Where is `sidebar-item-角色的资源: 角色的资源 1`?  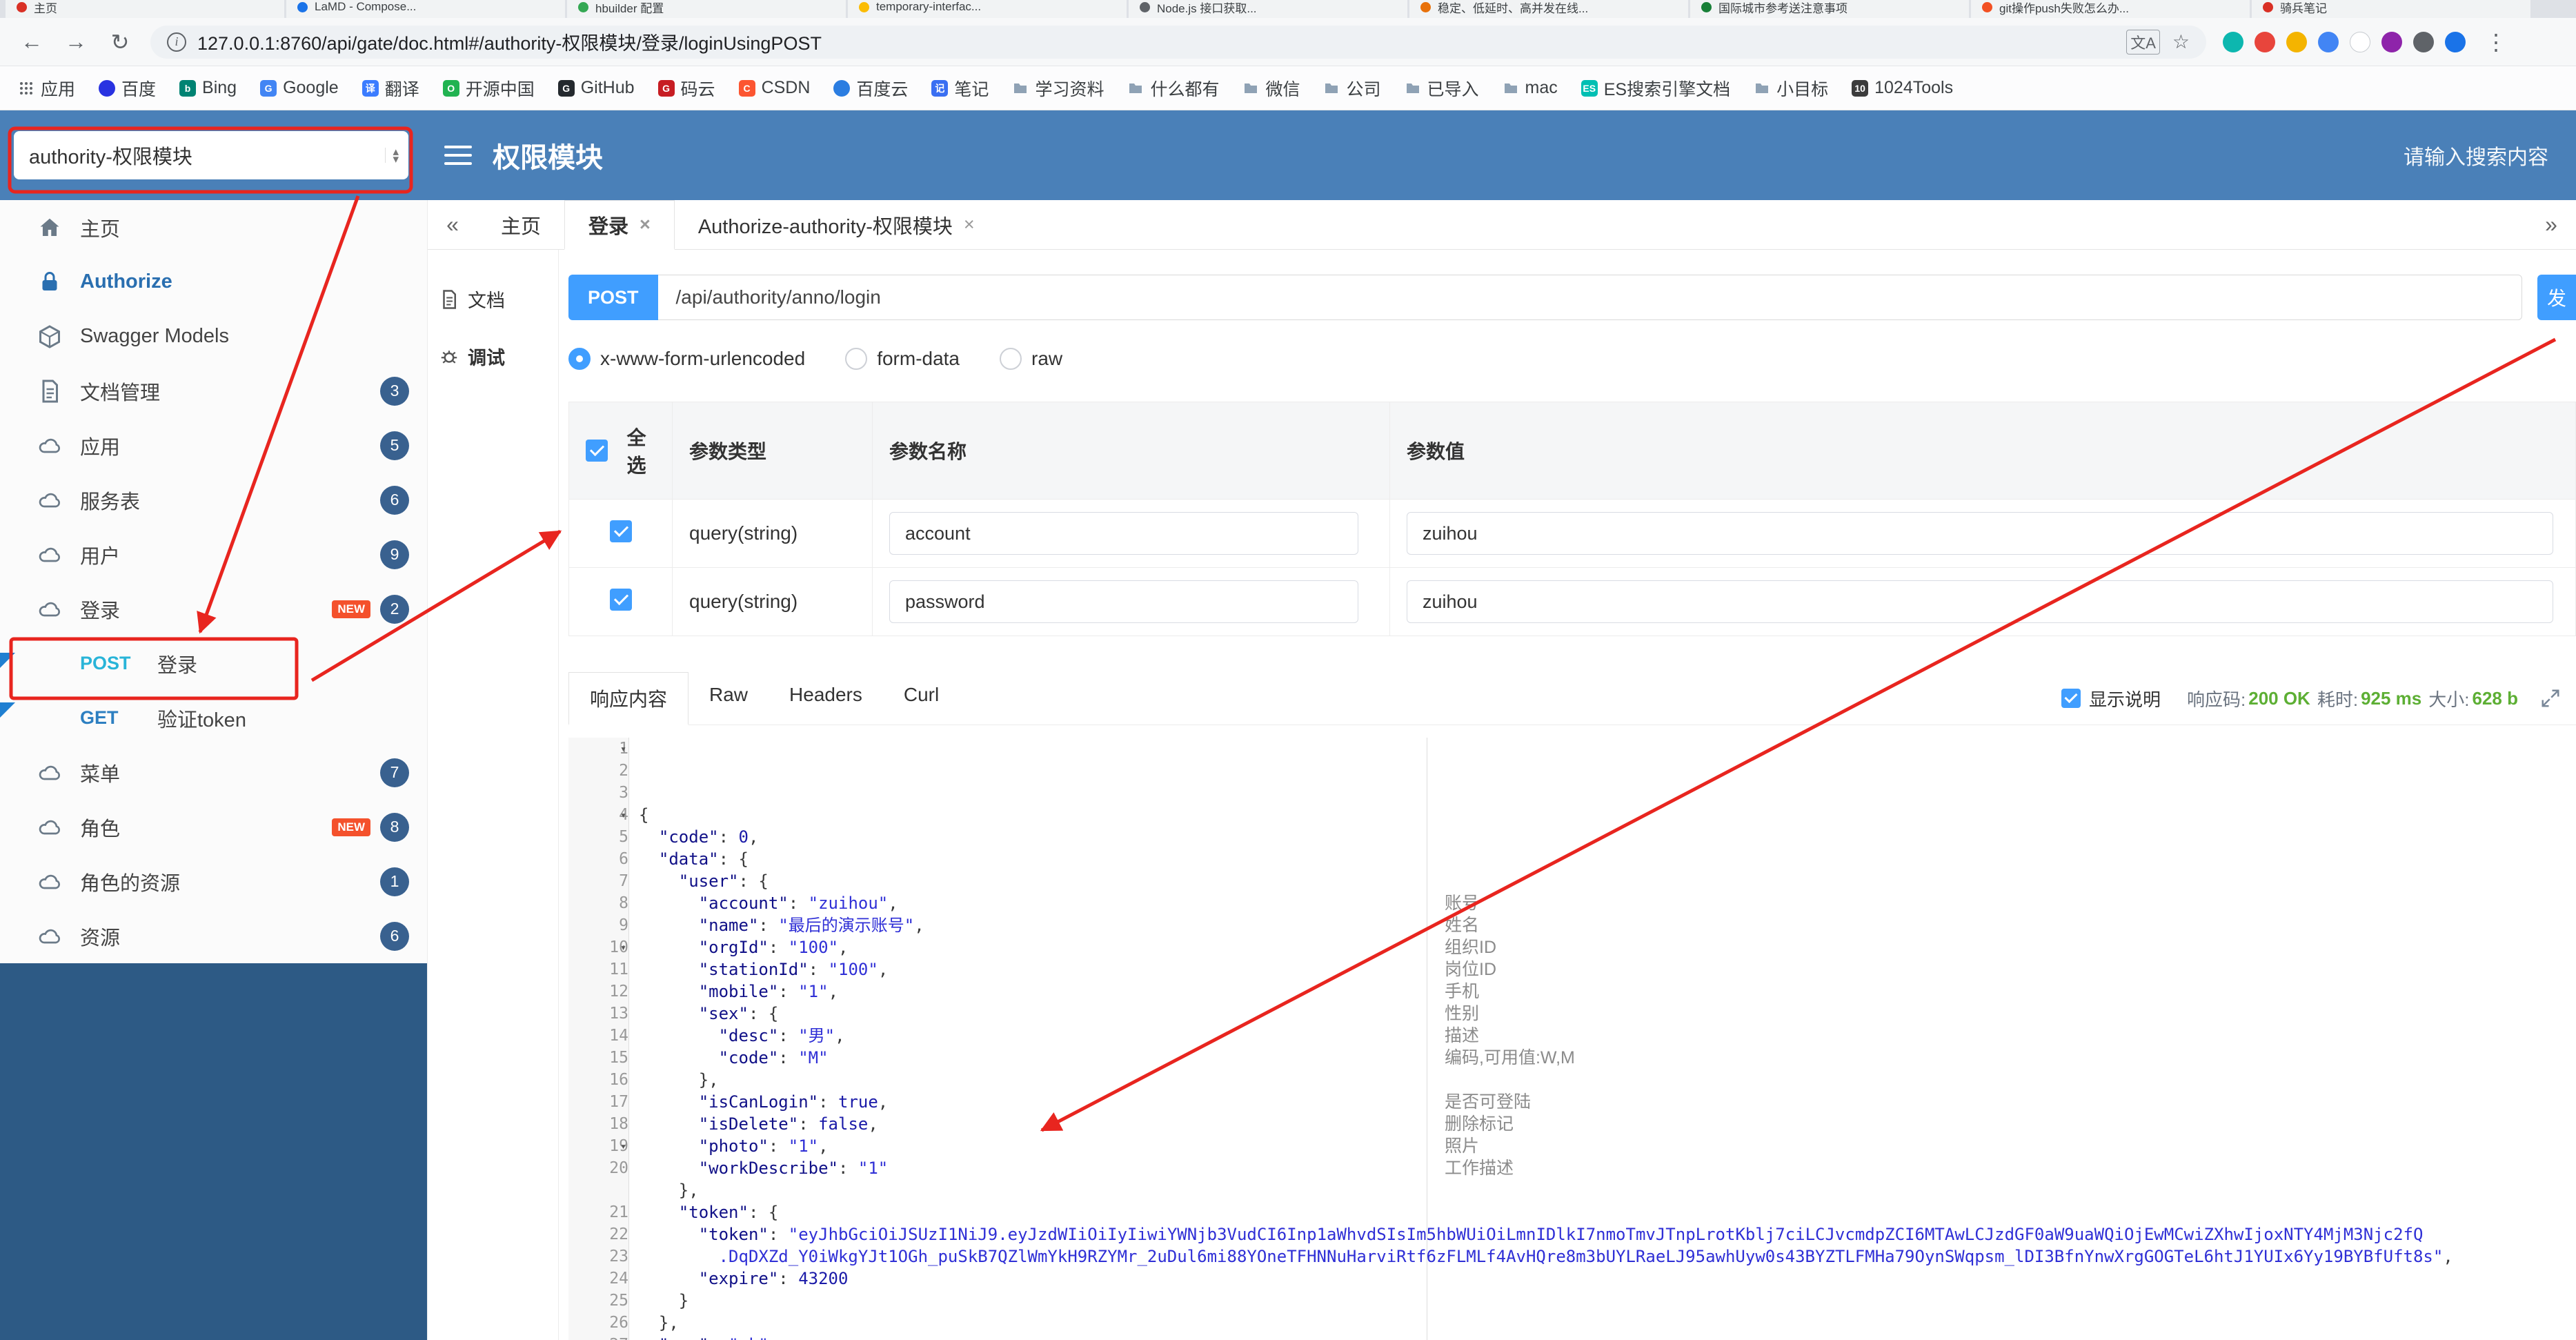 sidebar-item-角色的资源: 角色的资源 1 is located at coordinates (213, 882).